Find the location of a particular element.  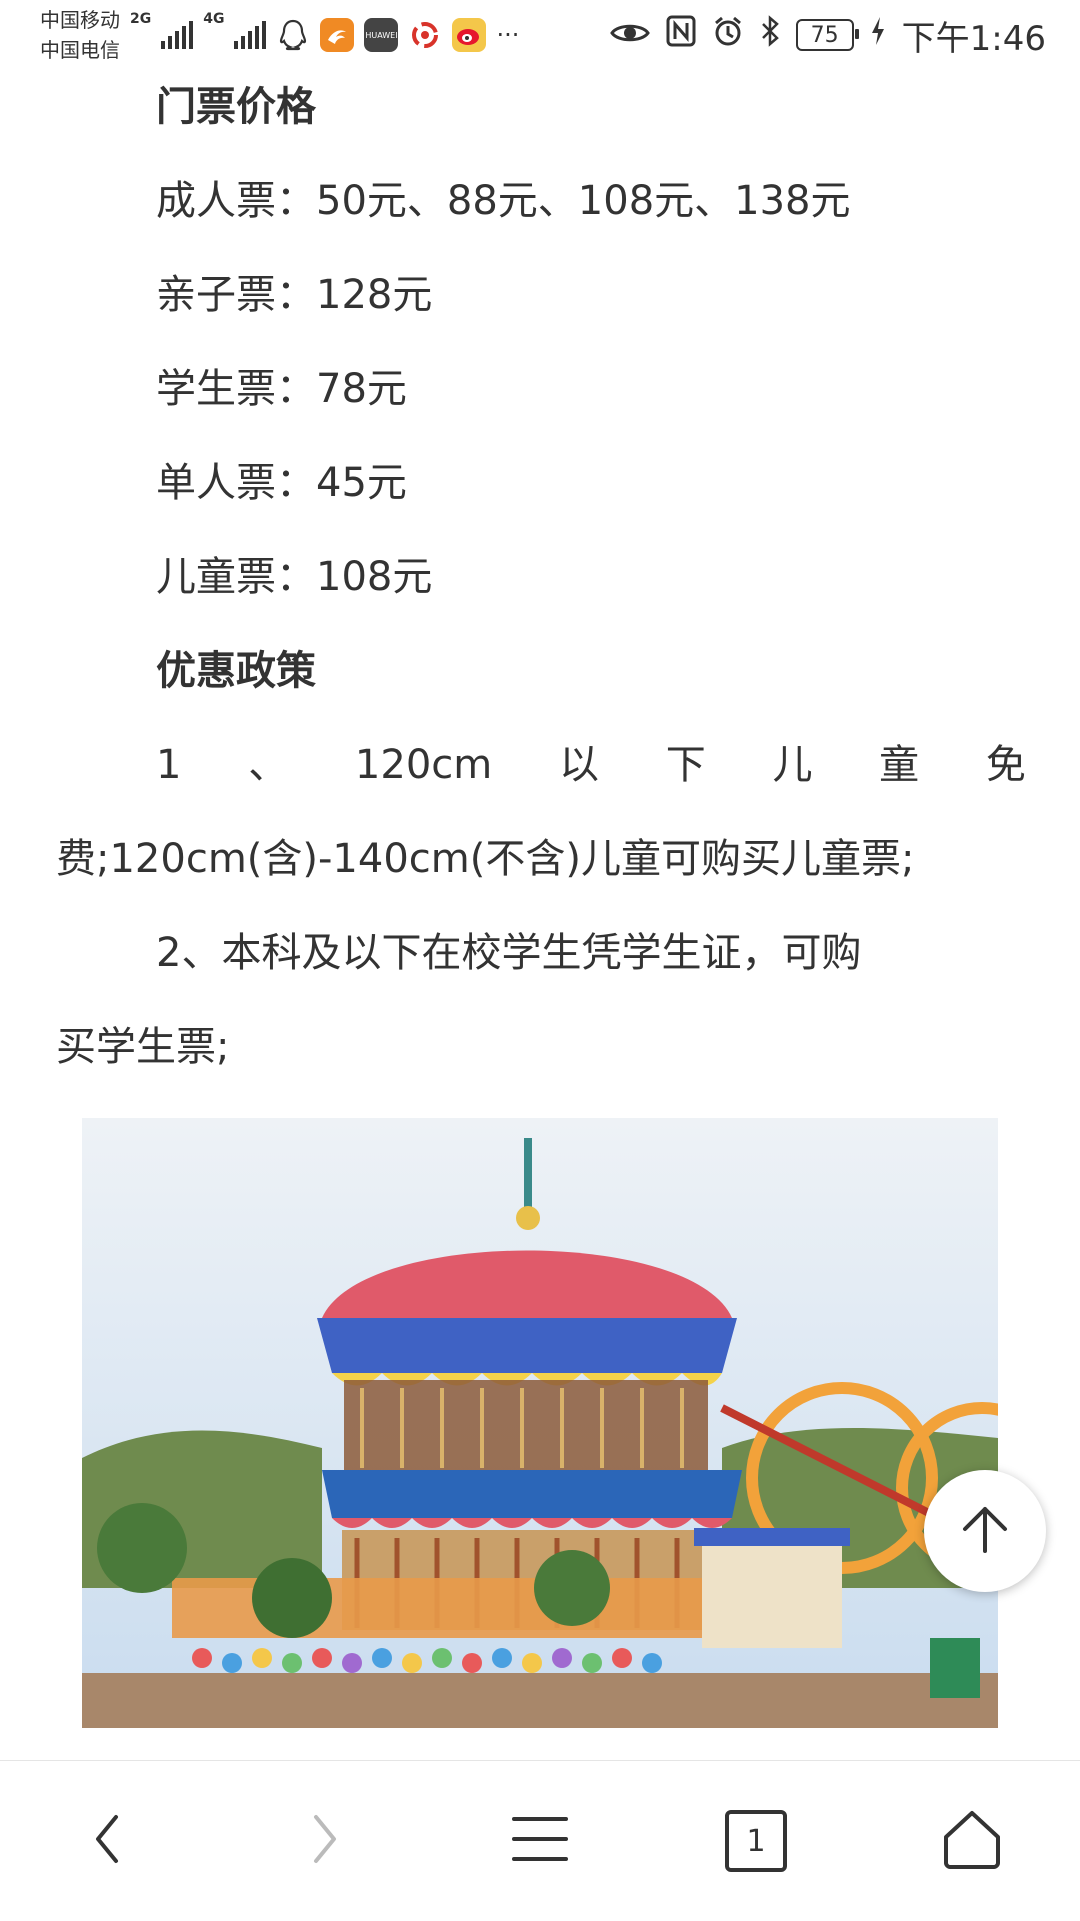

ticket-family: 亲子票：128元 is located at coordinates (294, 295).